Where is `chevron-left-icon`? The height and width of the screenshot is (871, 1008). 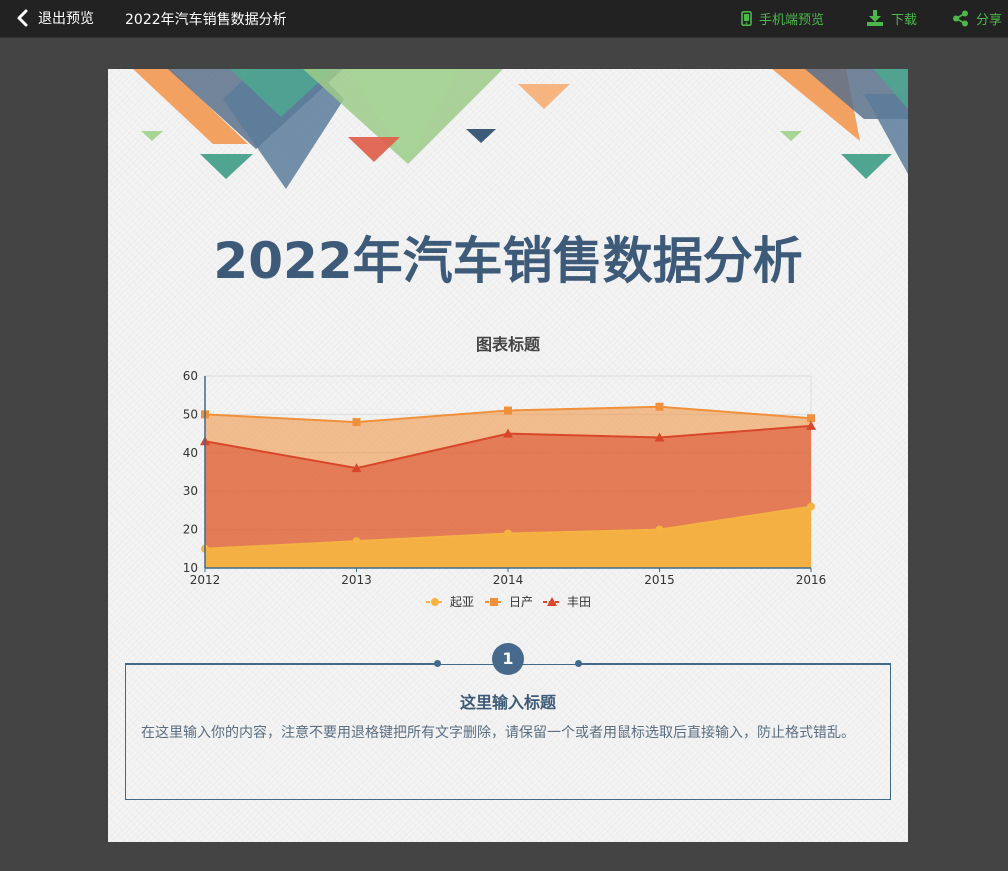
chevron-left-icon is located at coordinates (22, 18).